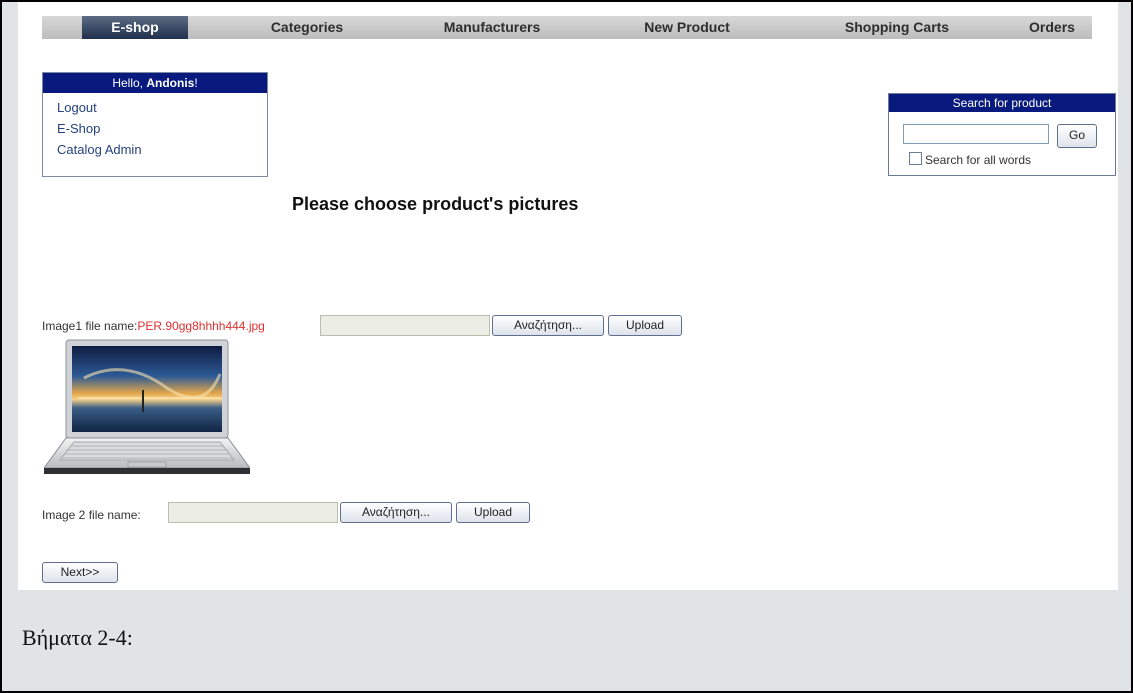 The image size is (1133, 693). What do you see at coordinates (976, 134) in the screenshot?
I see `search-input` at bounding box center [976, 134].